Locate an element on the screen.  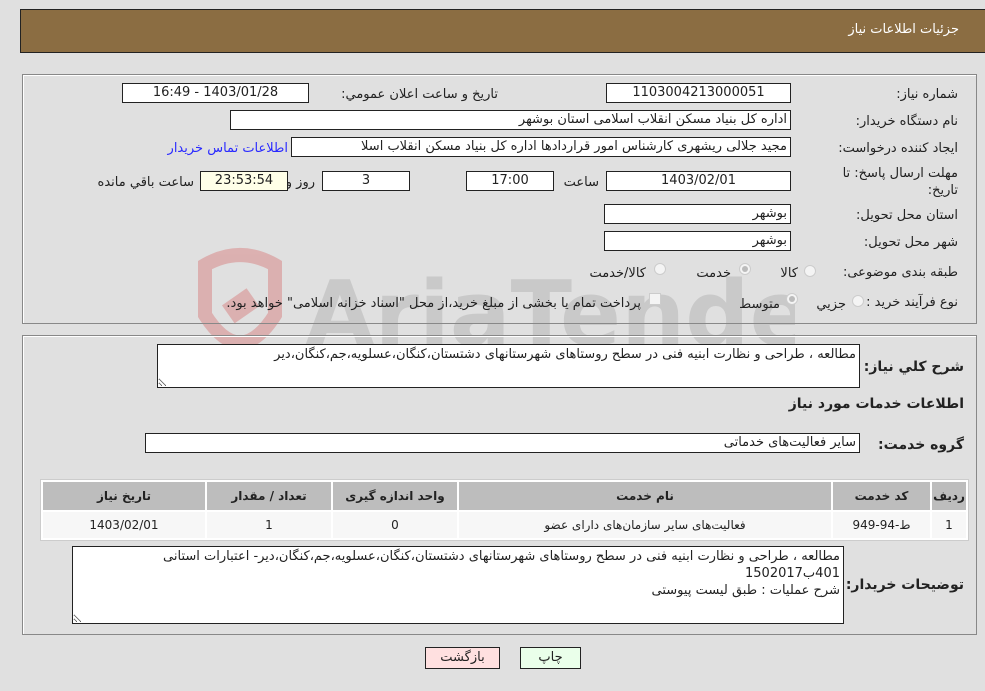
remaining-label: ساعت باقي مانده is located at coordinates (145, 182).